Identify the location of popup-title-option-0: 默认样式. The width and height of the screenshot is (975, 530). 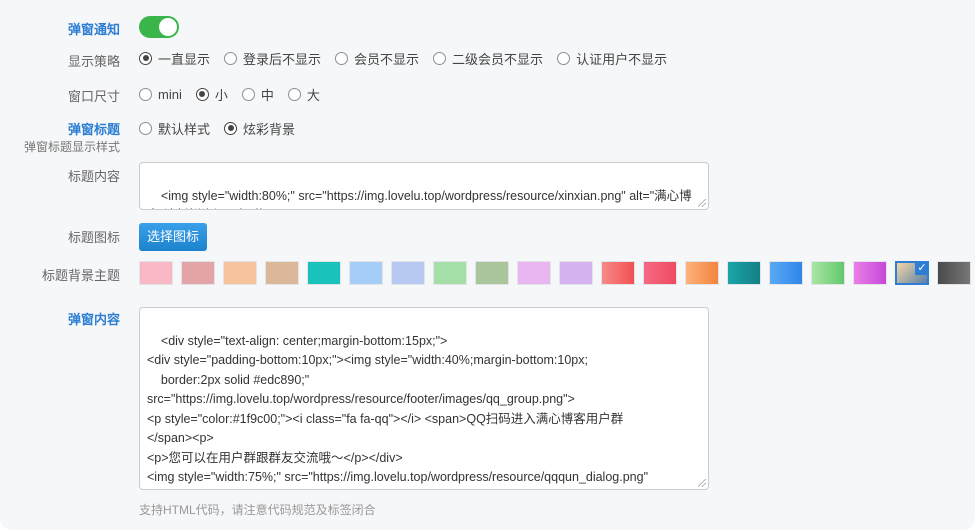
(174, 128).